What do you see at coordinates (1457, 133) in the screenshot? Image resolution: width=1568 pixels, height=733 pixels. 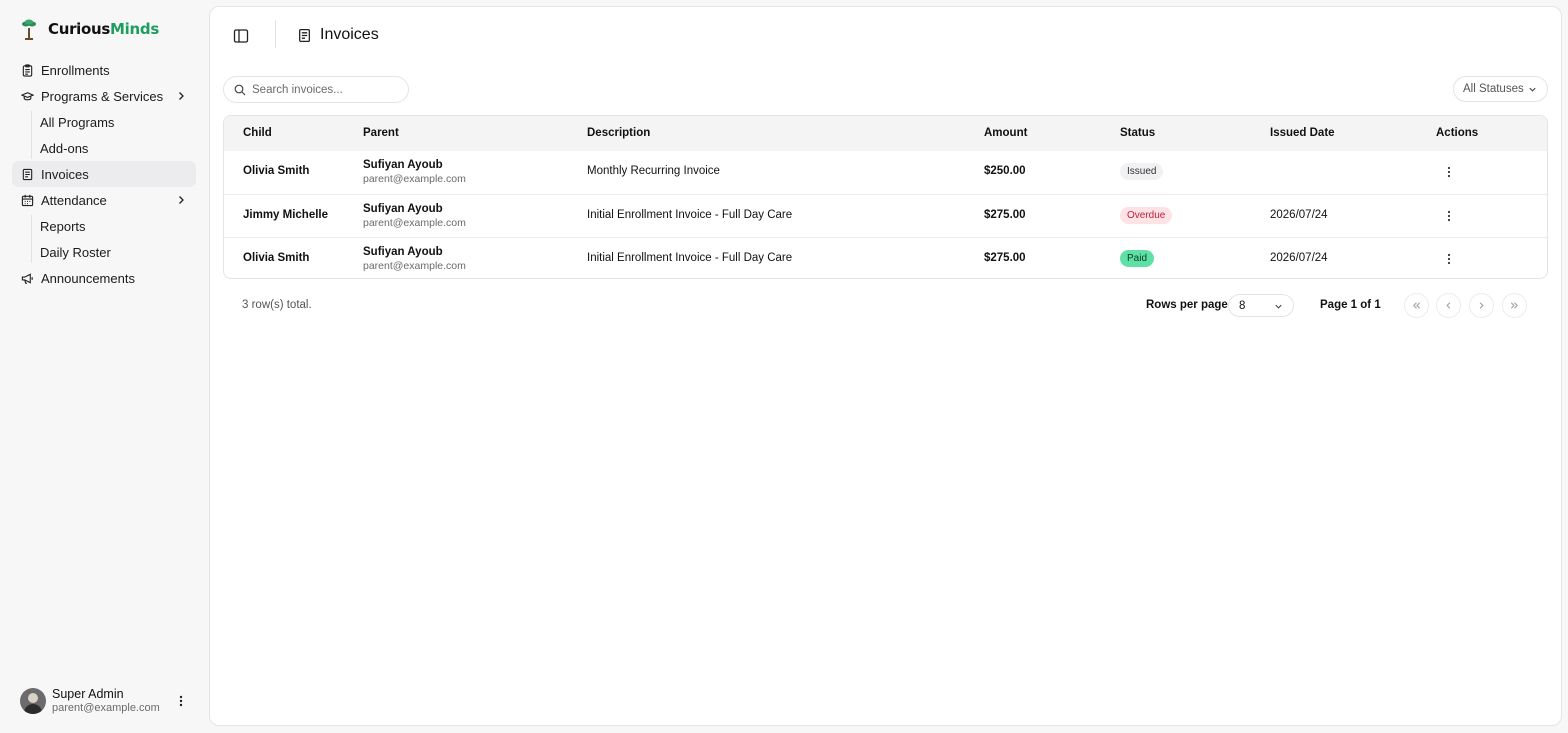 I see `column-header-actions: Actions` at bounding box center [1457, 133].